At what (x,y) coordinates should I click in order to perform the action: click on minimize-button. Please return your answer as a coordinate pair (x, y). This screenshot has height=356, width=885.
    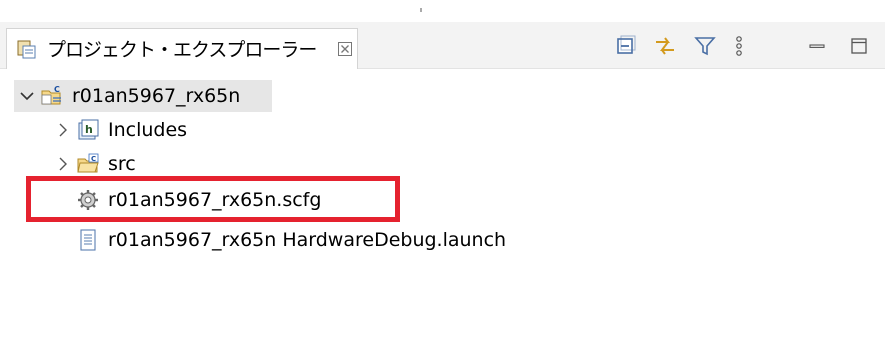
    Looking at the image, I should click on (817, 46).